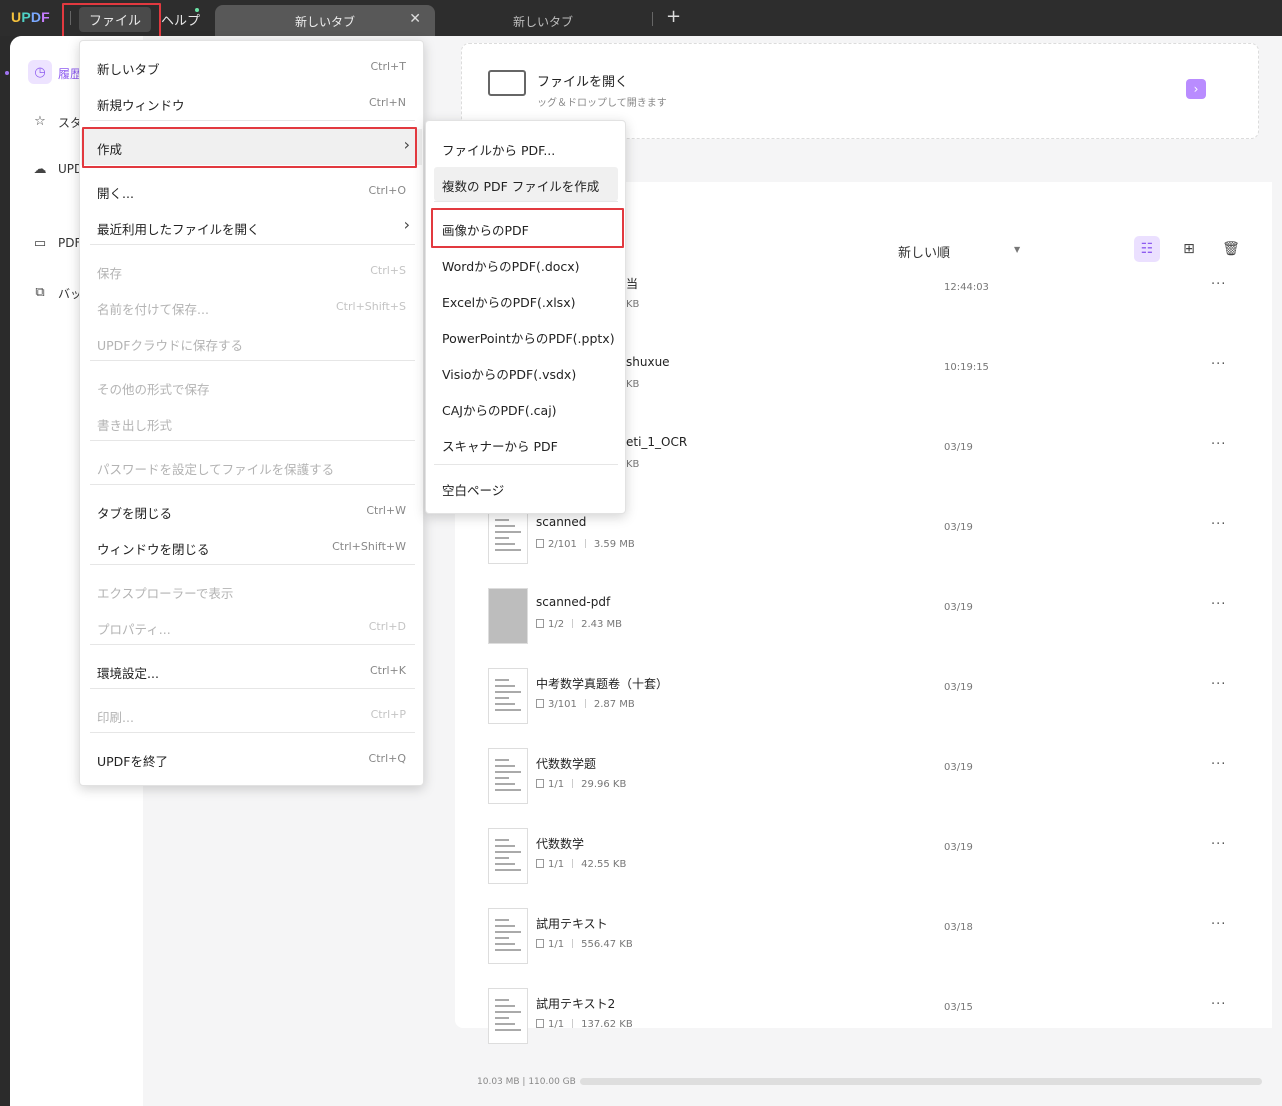 The width and height of the screenshot is (1282, 1106). What do you see at coordinates (863, 938) in the screenshot?
I see `file-row: 試用テキスト 1/1 556.47 KB 03/18 ···` at bounding box center [863, 938].